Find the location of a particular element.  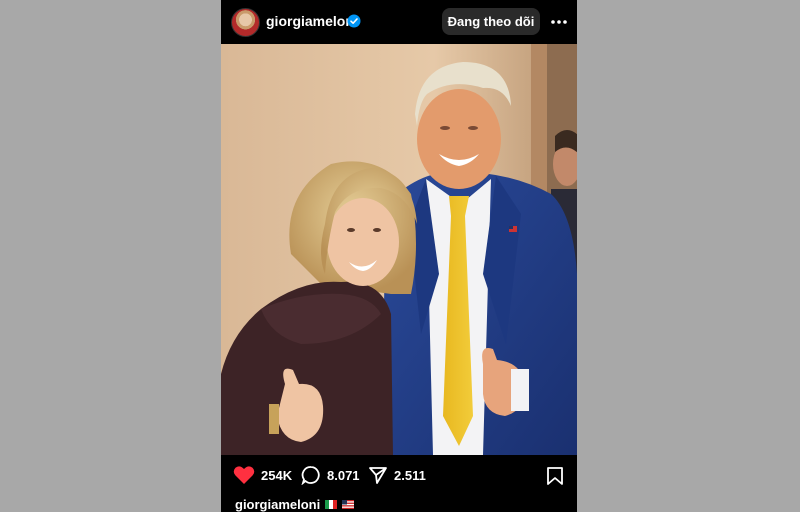

like-count: 254K is located at coordinates (277, 475).